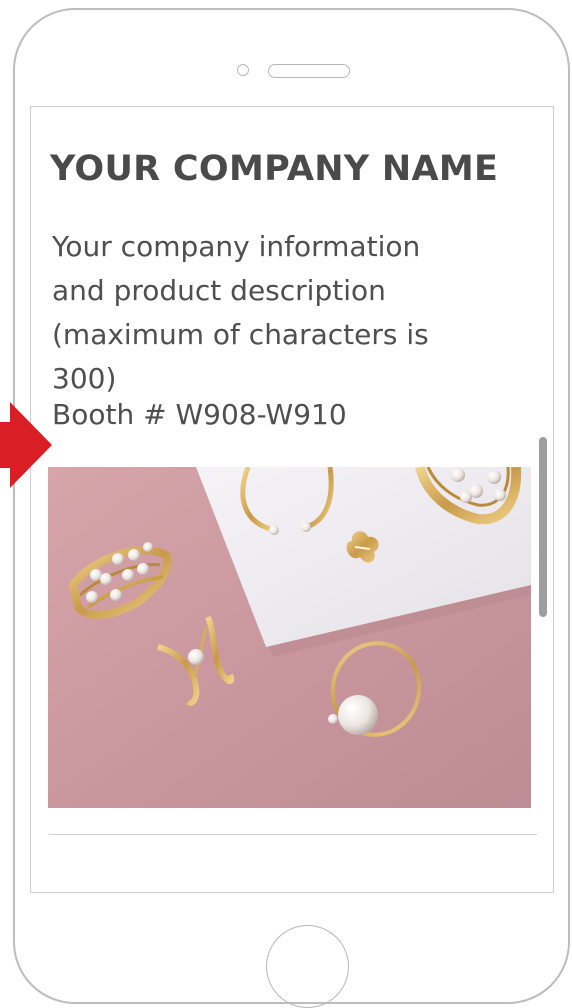  What do you see at coordinates (243, 70) in the screenshot?
I see `camera-icon` at bounding box center [243, 70].